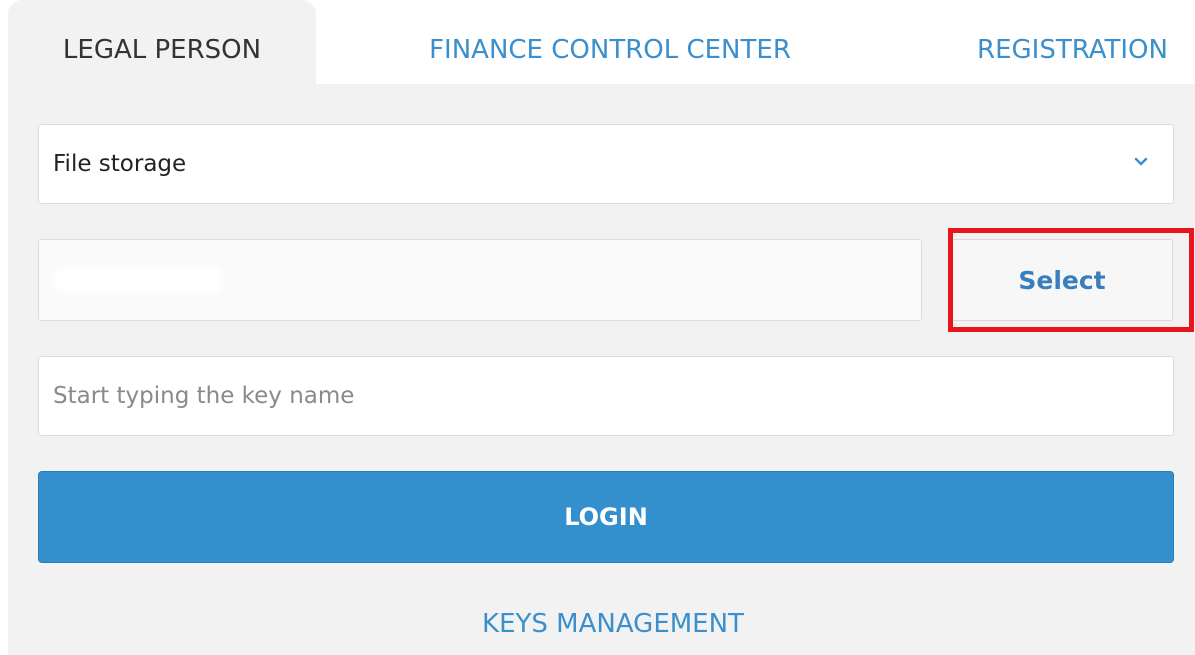 The height and width of the screenshot is (655, 1195). Describe the element at coordinates (120, 164) in the screenshot. I see `storage-type-value: File storage` at that location.